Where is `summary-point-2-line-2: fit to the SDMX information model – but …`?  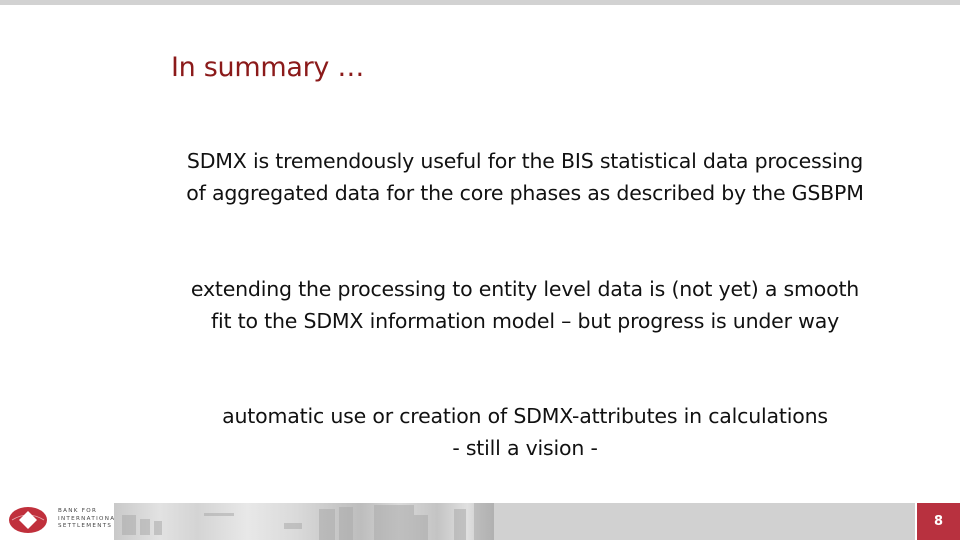 summary-point-2-line-2: fit to the SDMX information model – but … is located at coordinates (525, 321).